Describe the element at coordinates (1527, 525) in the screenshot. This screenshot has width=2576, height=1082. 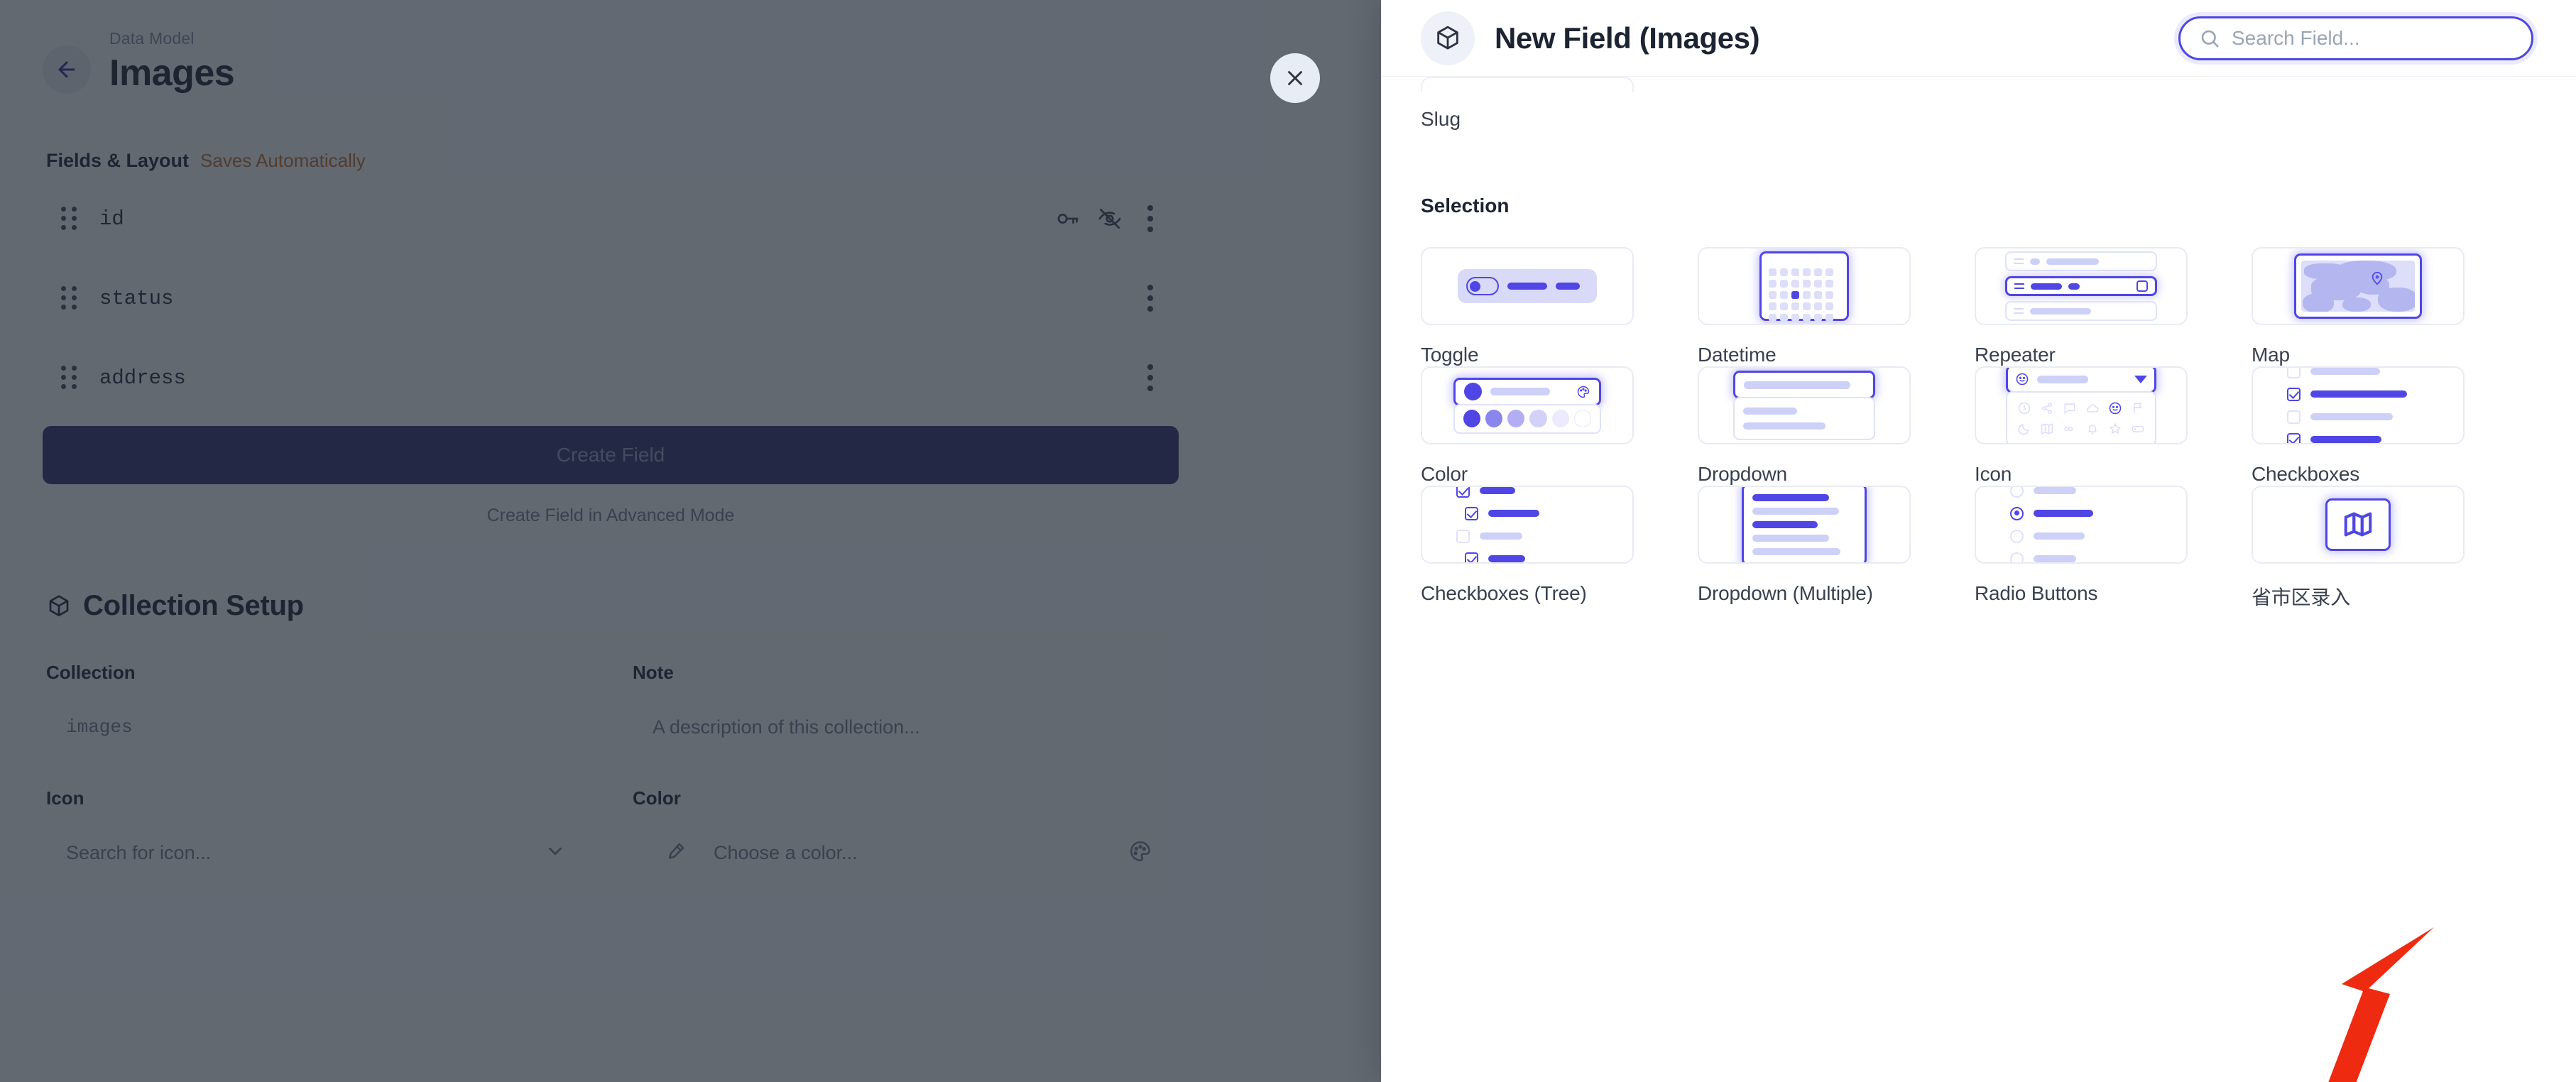
I see `checkboxes-tree-thumb` at that location.